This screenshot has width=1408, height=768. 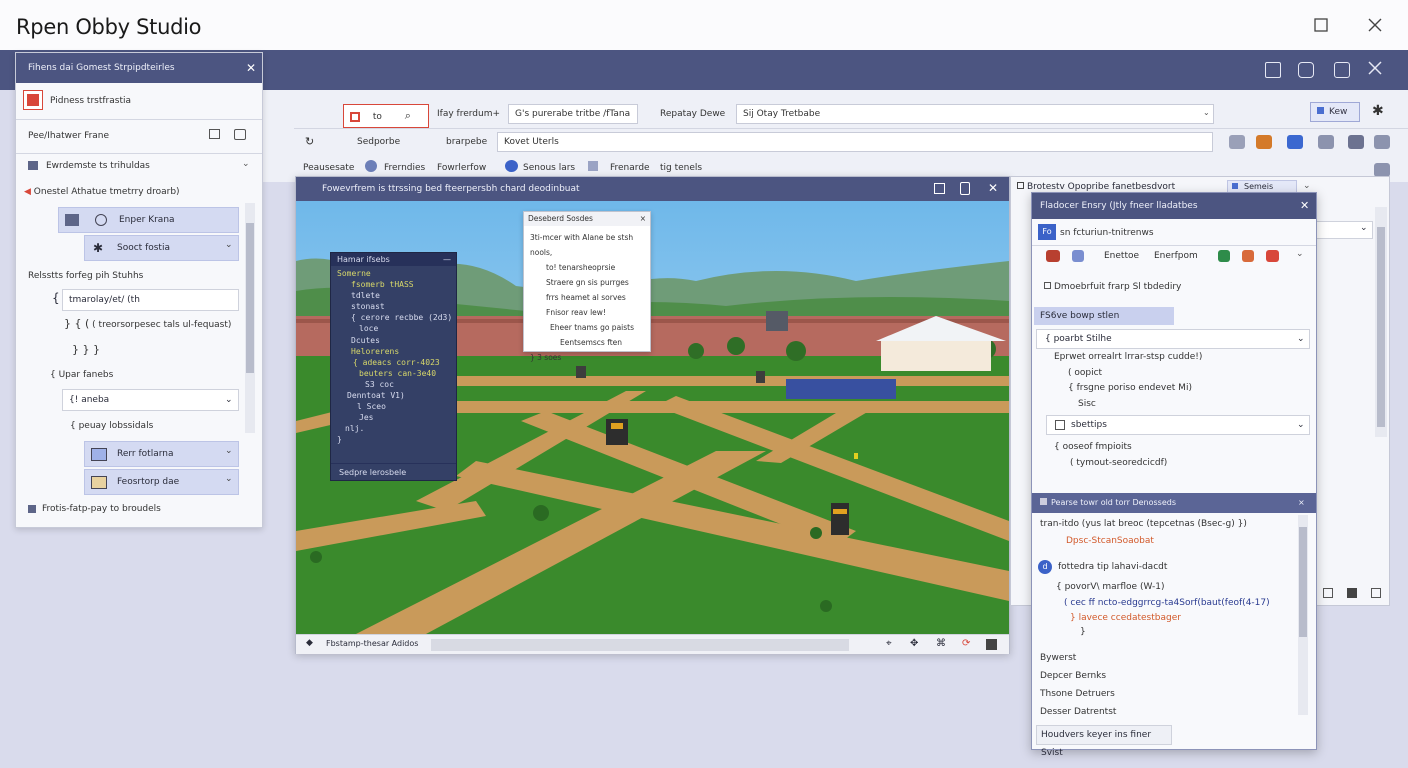 I want to click on editor-note: Dmoebrfuit frarp Sl tbdediry, so click(x=1112, y=287).